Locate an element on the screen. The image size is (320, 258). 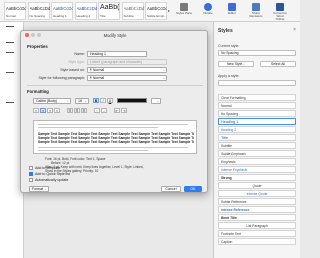
one-half-spacing-button: ☰ is located at coordinates (77, 110).